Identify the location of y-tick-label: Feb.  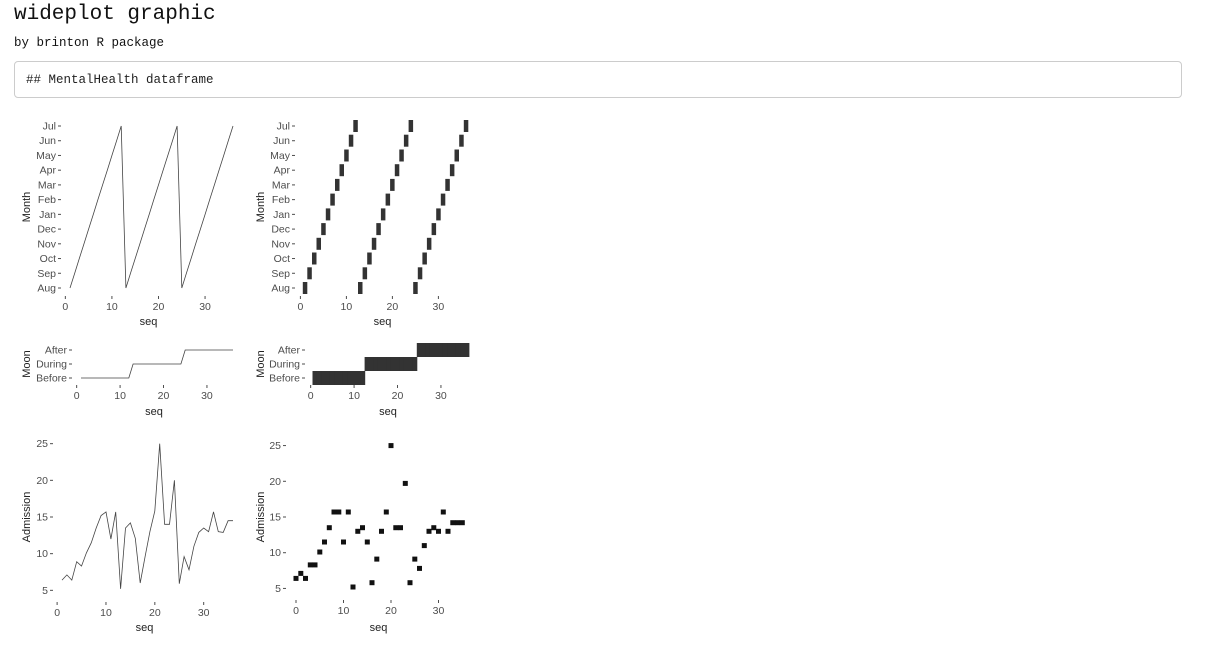
(47, 200).